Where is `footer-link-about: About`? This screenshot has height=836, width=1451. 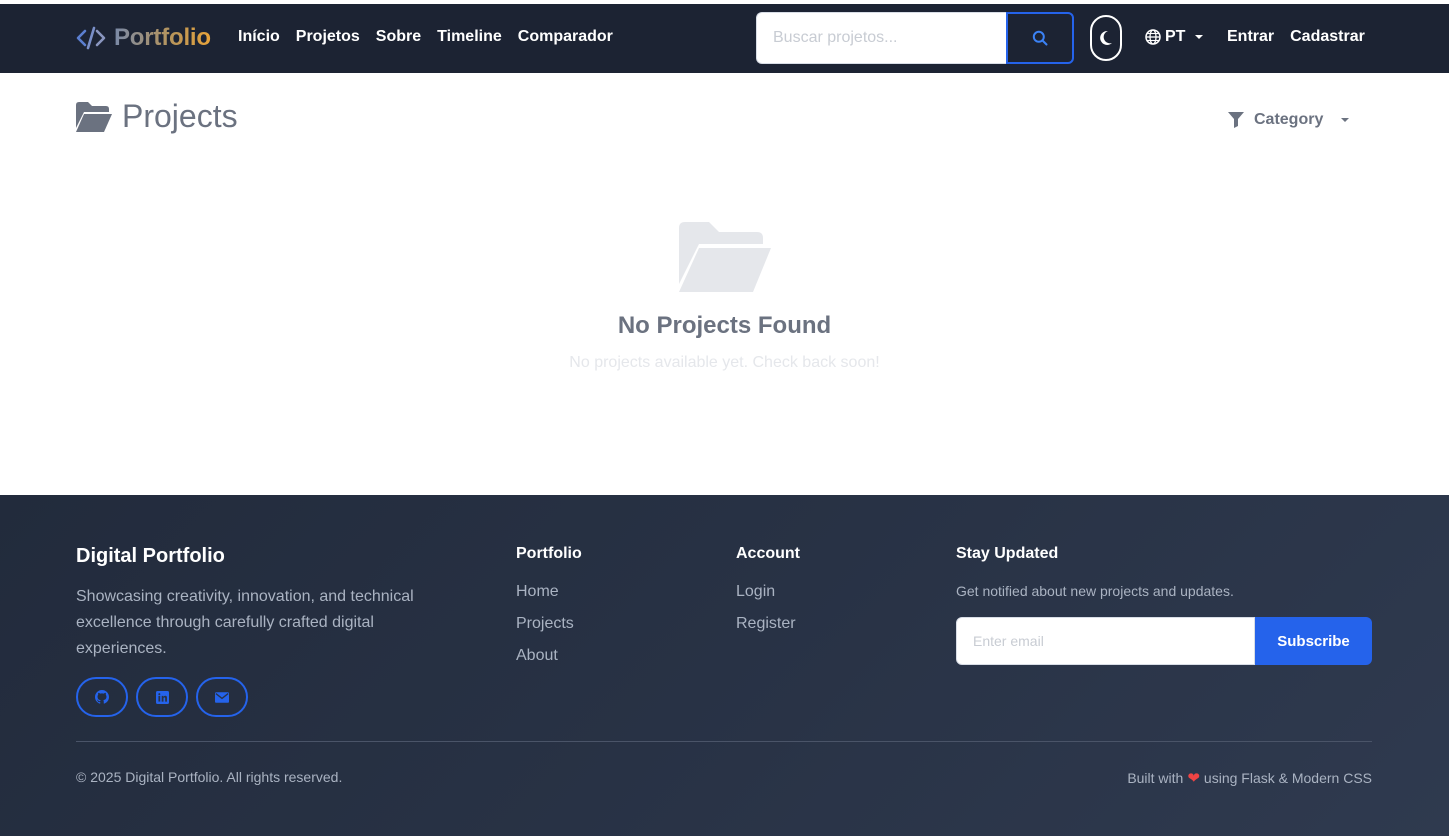
footer-link-about: About is located at coordinates (549, 656).